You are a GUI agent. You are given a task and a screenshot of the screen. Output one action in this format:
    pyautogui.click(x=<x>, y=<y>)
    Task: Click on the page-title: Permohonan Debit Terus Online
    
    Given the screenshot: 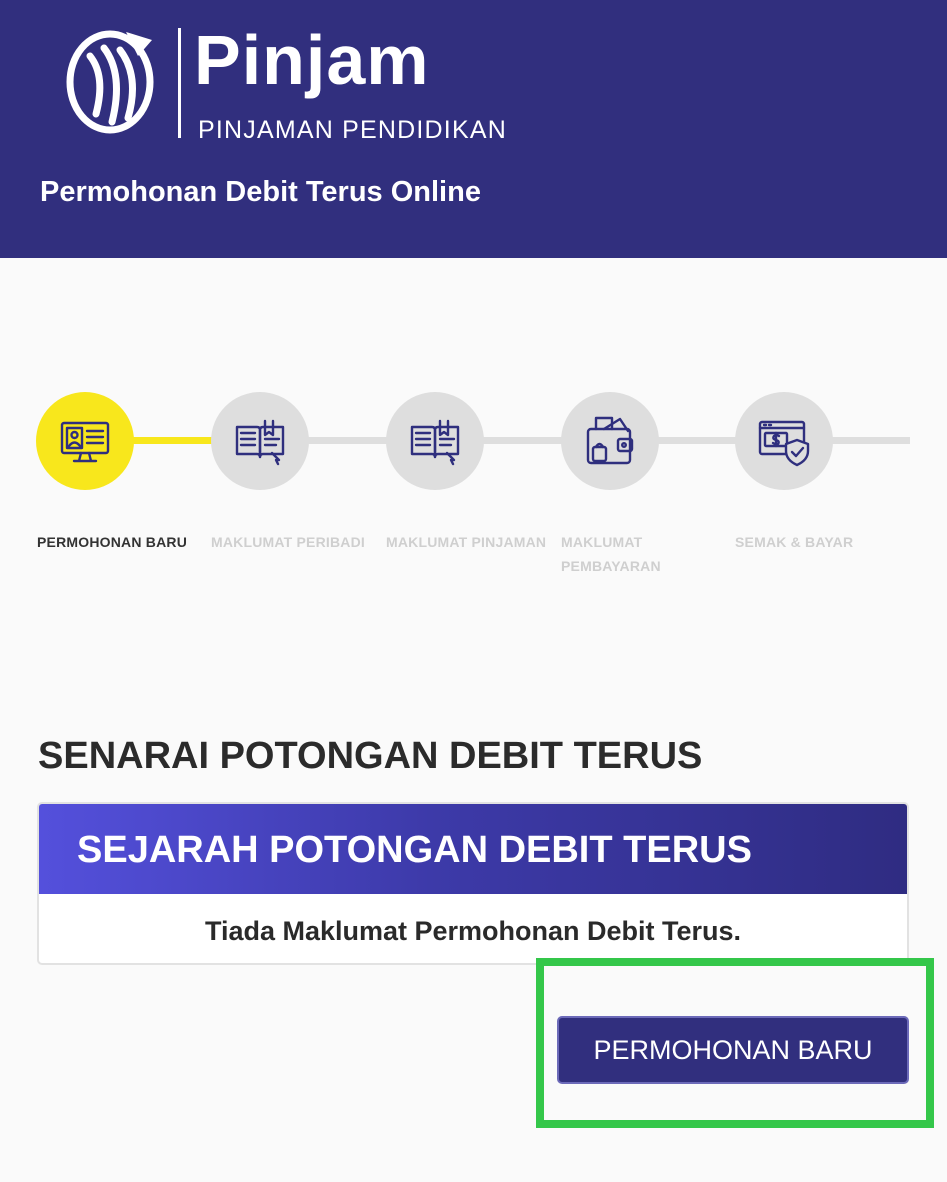 What is the action you would take?
    pyautogui.click(x=260, y=192)
    